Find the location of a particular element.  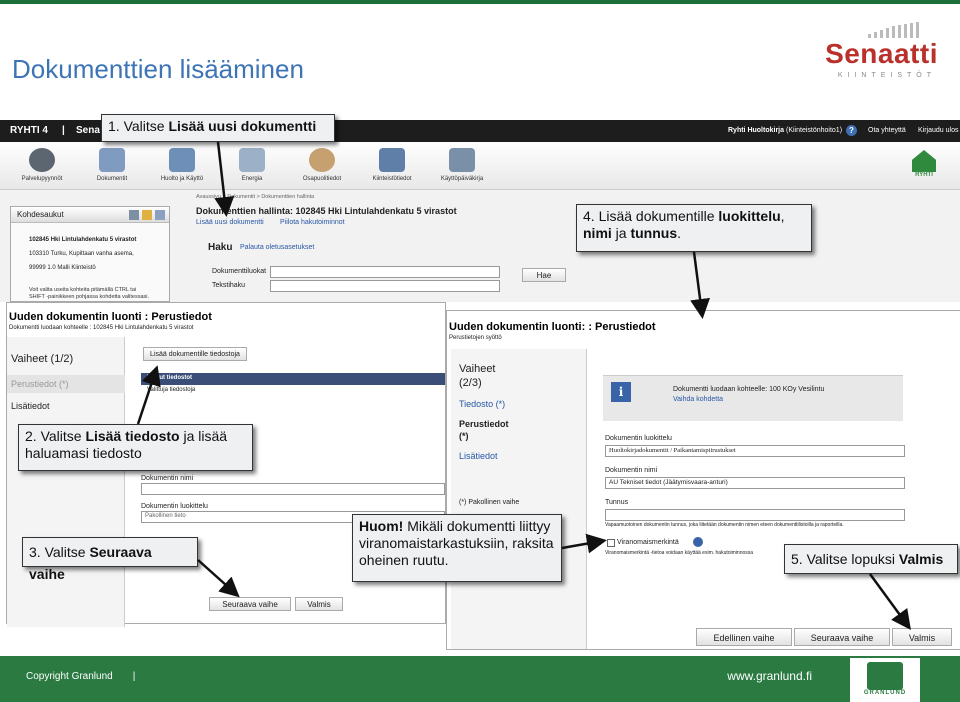

step2-class-label: Dokumentin luokittelu is located at coordinates (638, 438).